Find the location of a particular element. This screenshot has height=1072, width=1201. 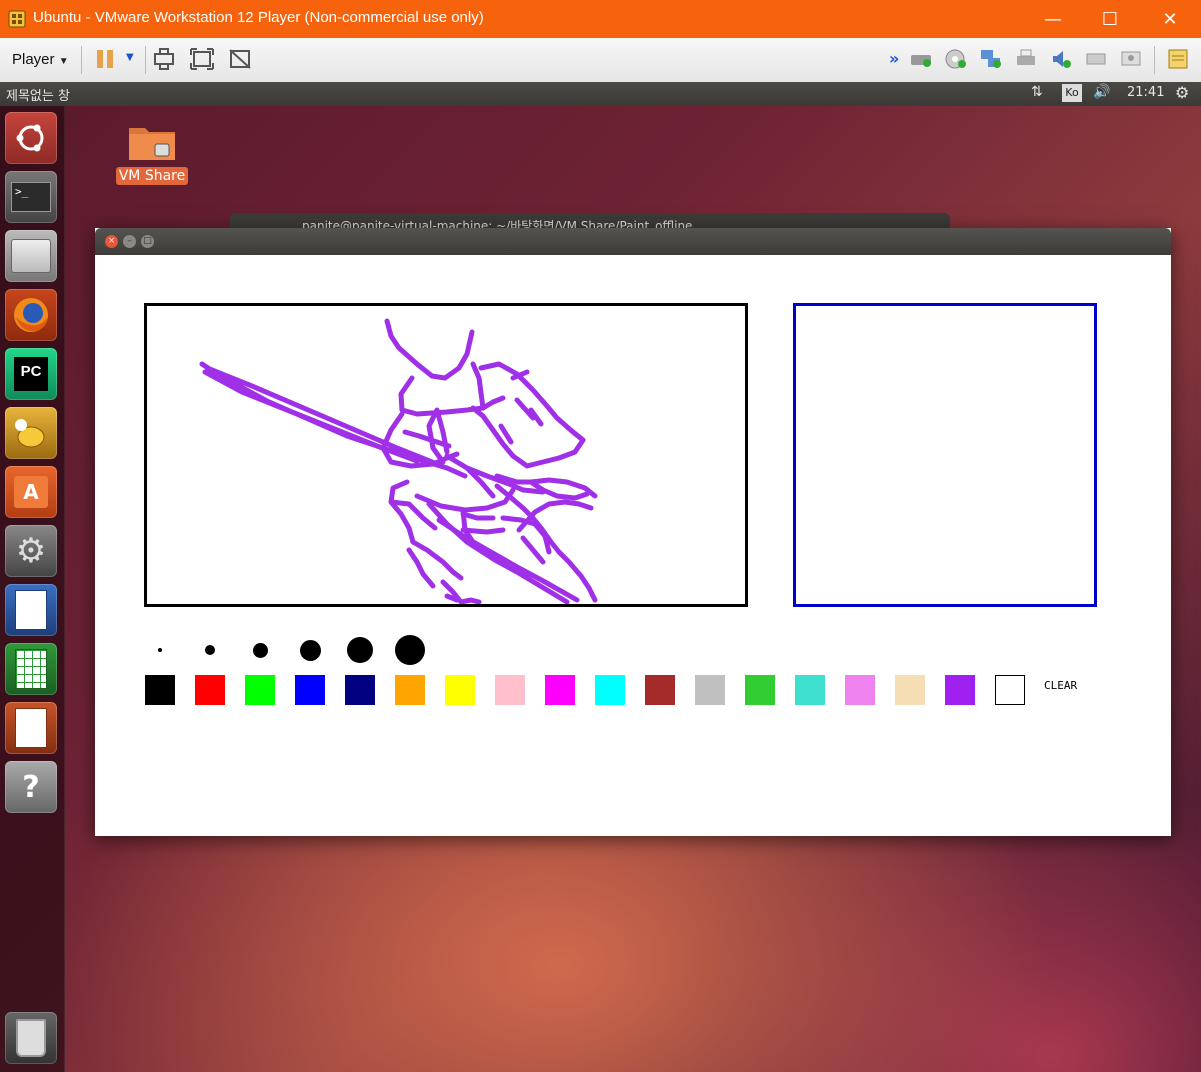

ubuntu-top-panel: 제목없는 창 ⇅ Ko 🔊 21:41 ⚙ is located at coordinates (600, 94).